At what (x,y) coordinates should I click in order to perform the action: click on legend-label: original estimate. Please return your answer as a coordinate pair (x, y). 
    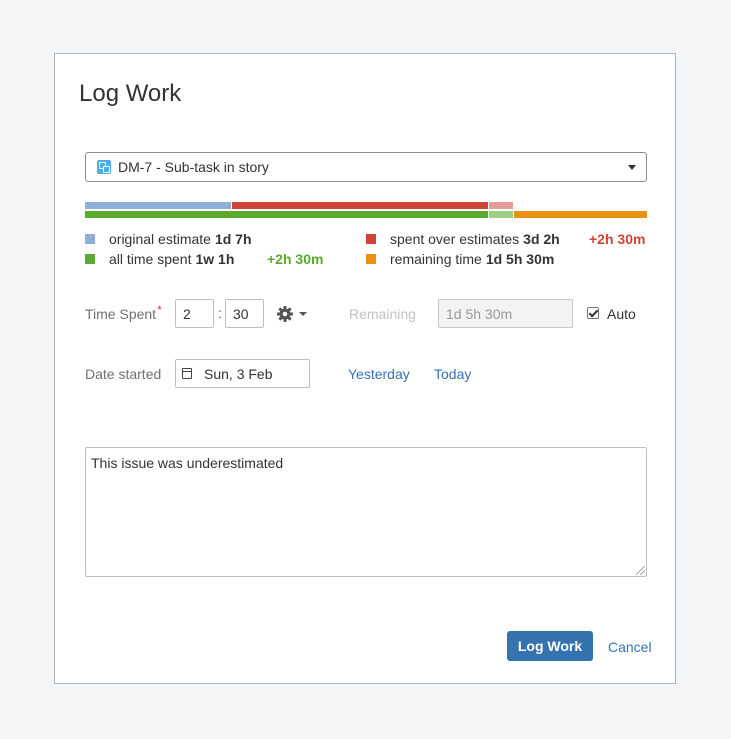
    Looking at the image, I should click on (160, 239).